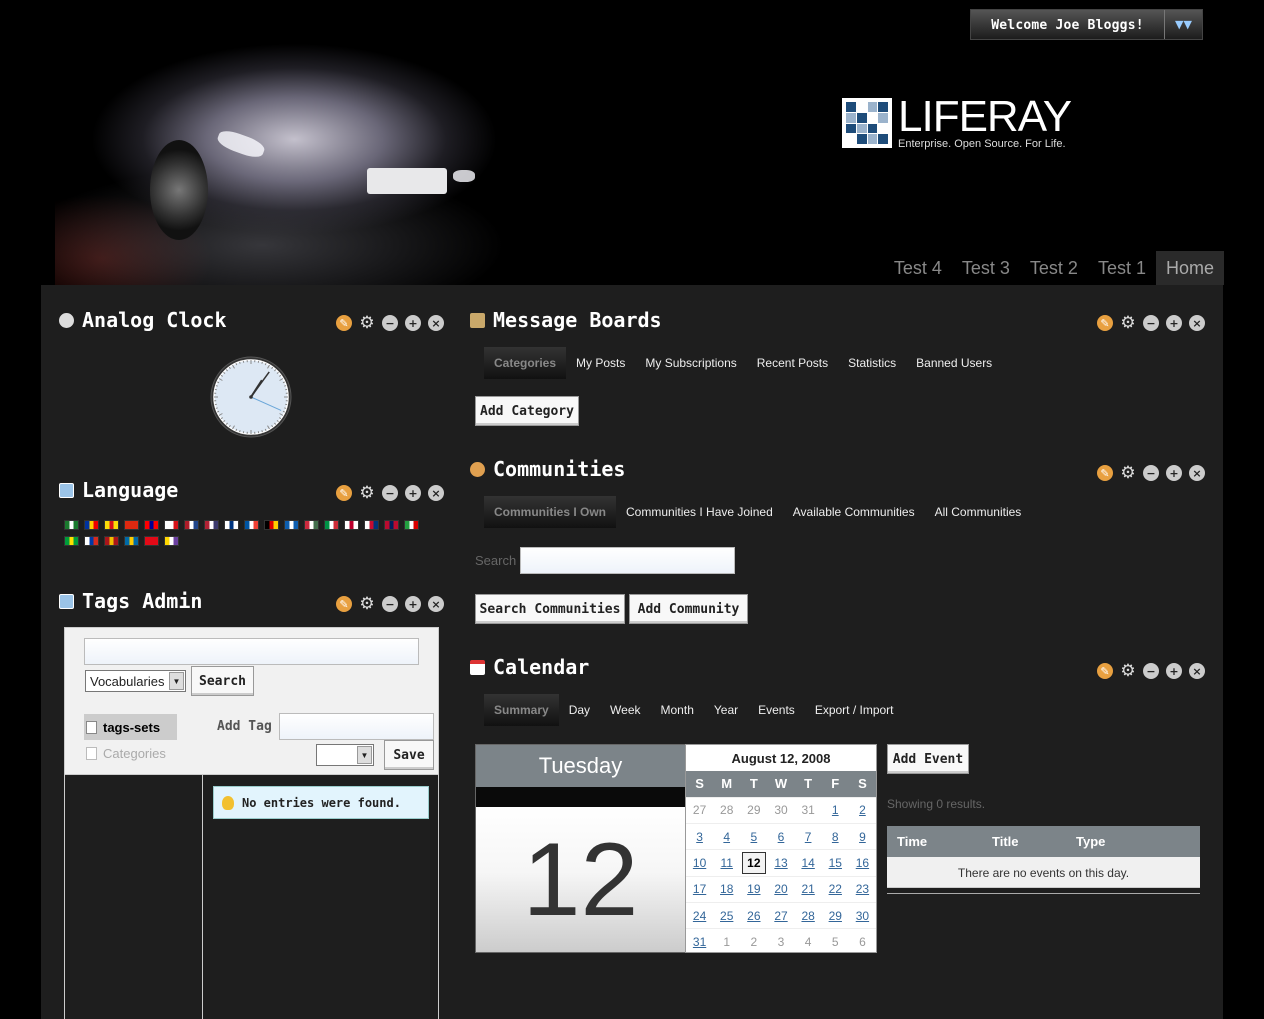 Image resolution: width=1264 pixels, height=1019 pixels. Describe the element at coordinates (550, 609) in the screenshot. I see `search-communities-button: Search Communities` at that location.